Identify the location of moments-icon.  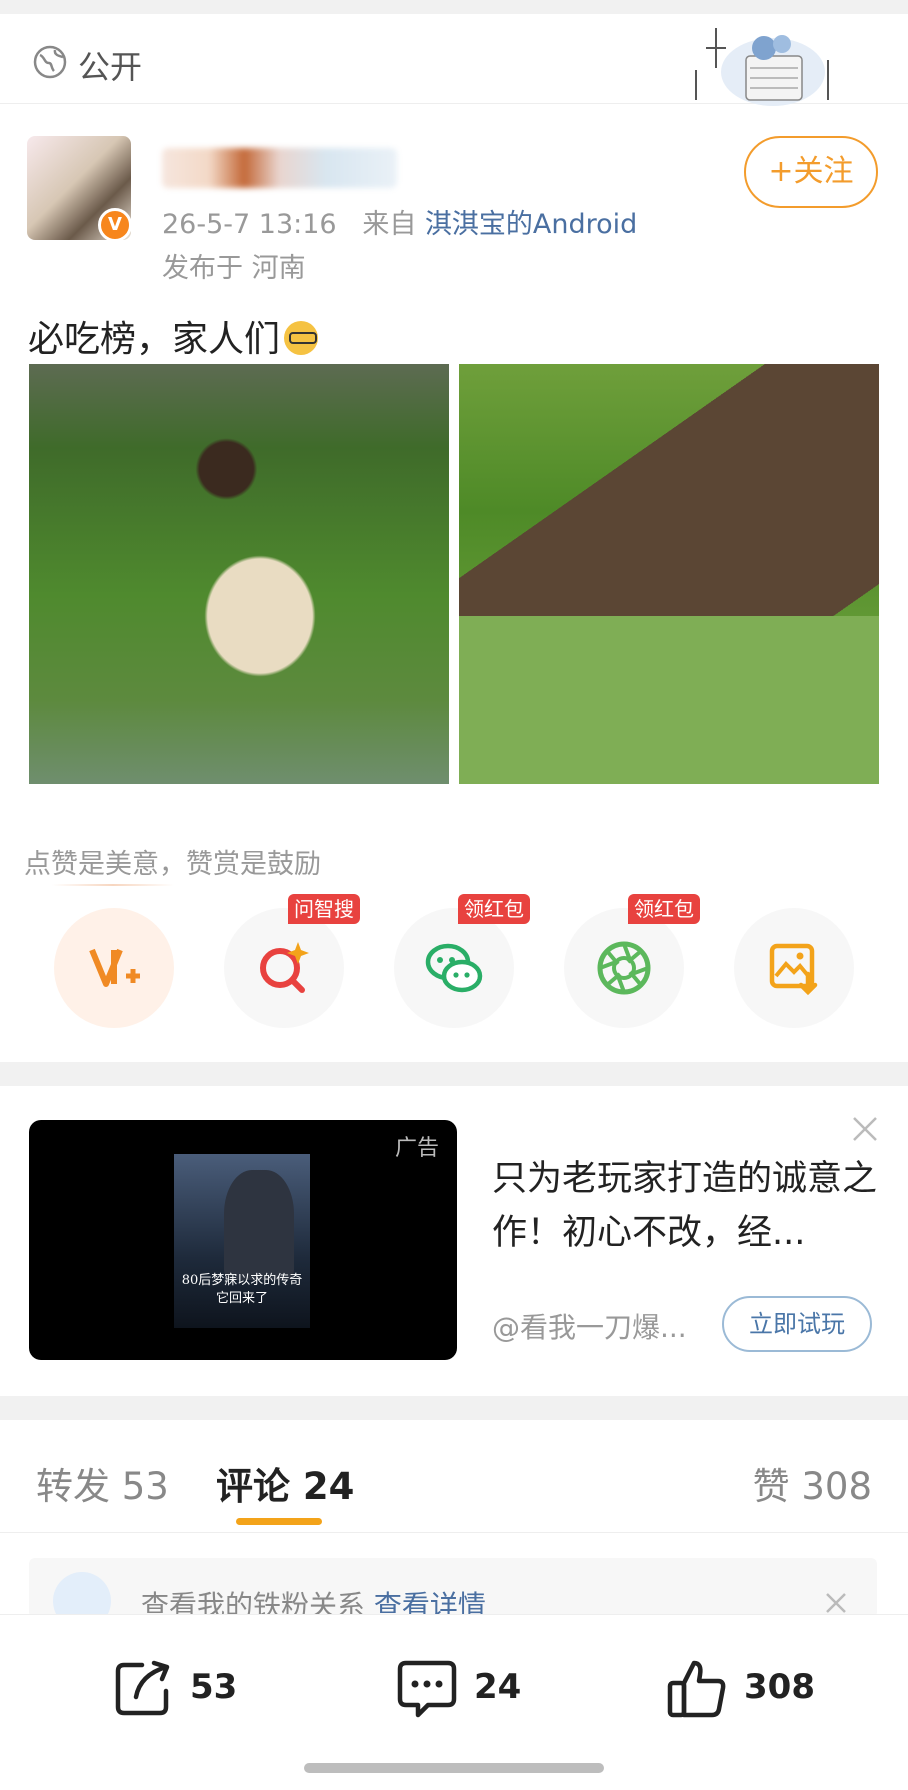
(624, 968).